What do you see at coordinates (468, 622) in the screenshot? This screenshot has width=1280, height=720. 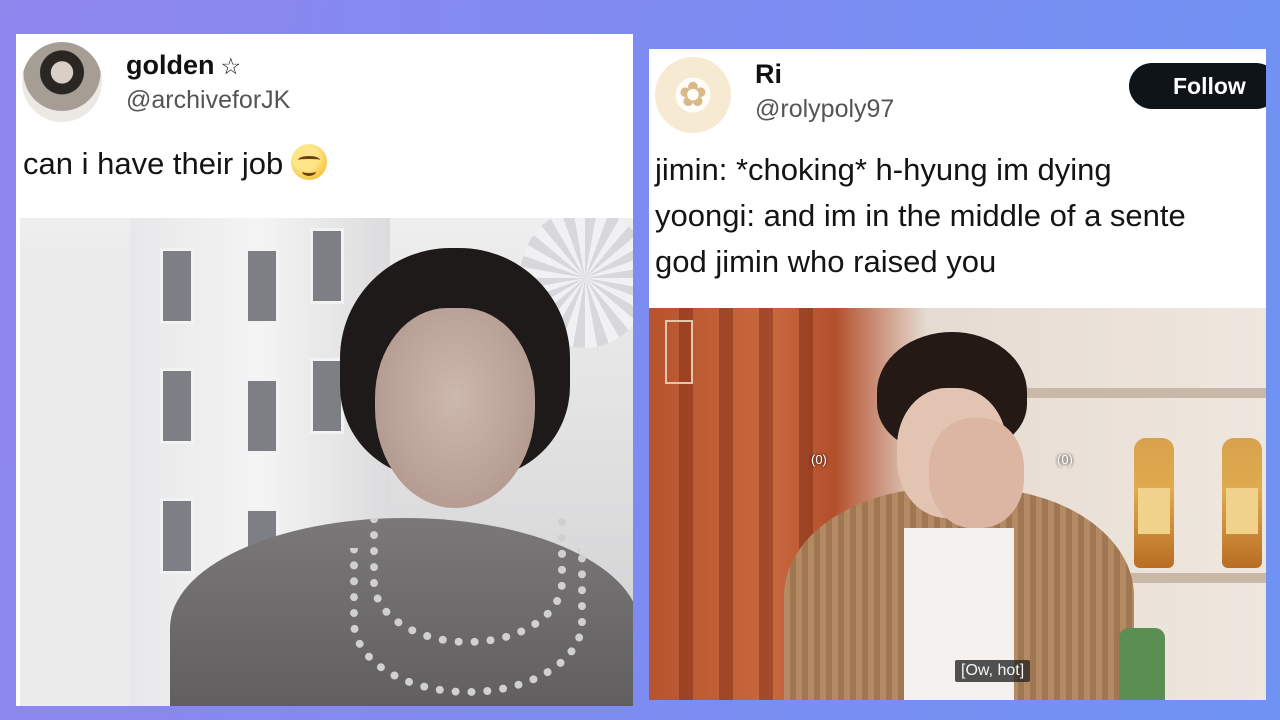 I see `necklace` at bounding box center [468, 622].